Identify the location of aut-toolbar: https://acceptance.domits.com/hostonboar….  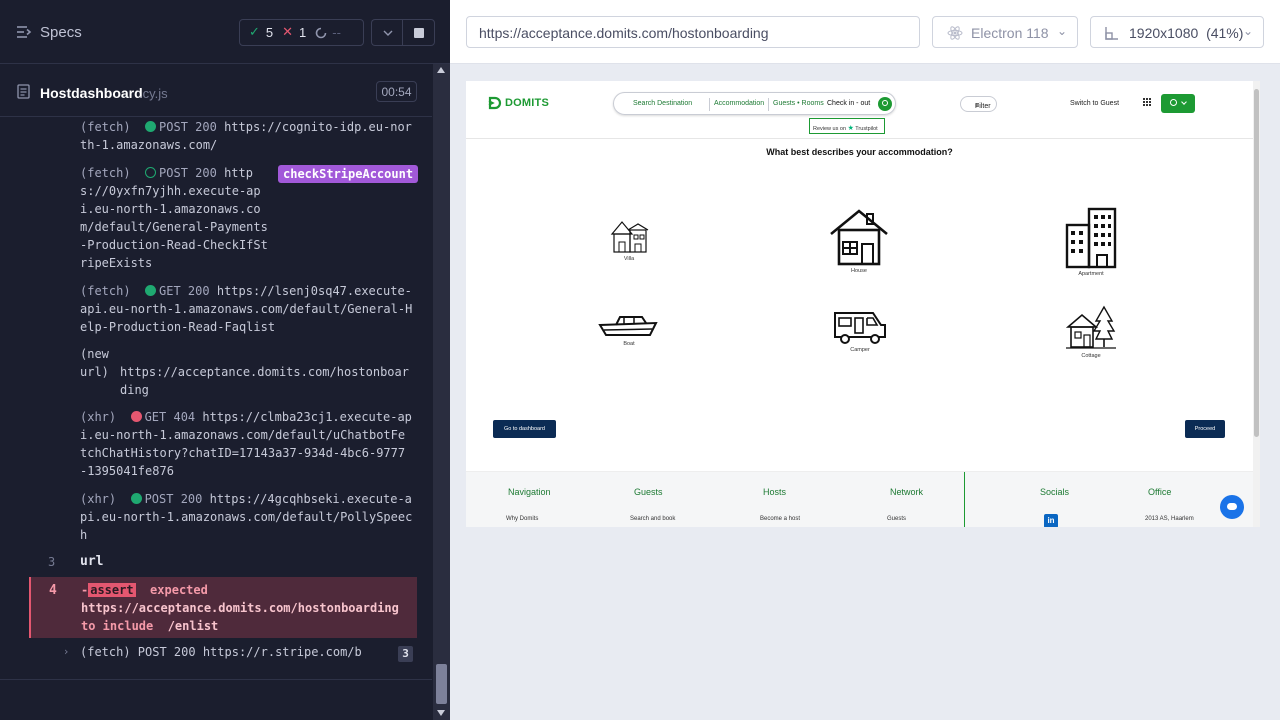
(865, 32).